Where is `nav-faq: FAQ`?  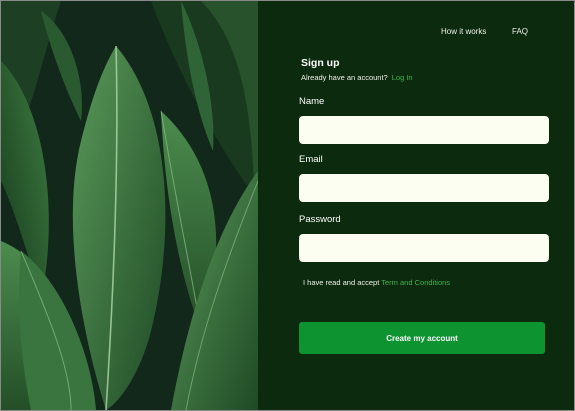 nav-faq: FAQ is located at coordinates (520, 31).